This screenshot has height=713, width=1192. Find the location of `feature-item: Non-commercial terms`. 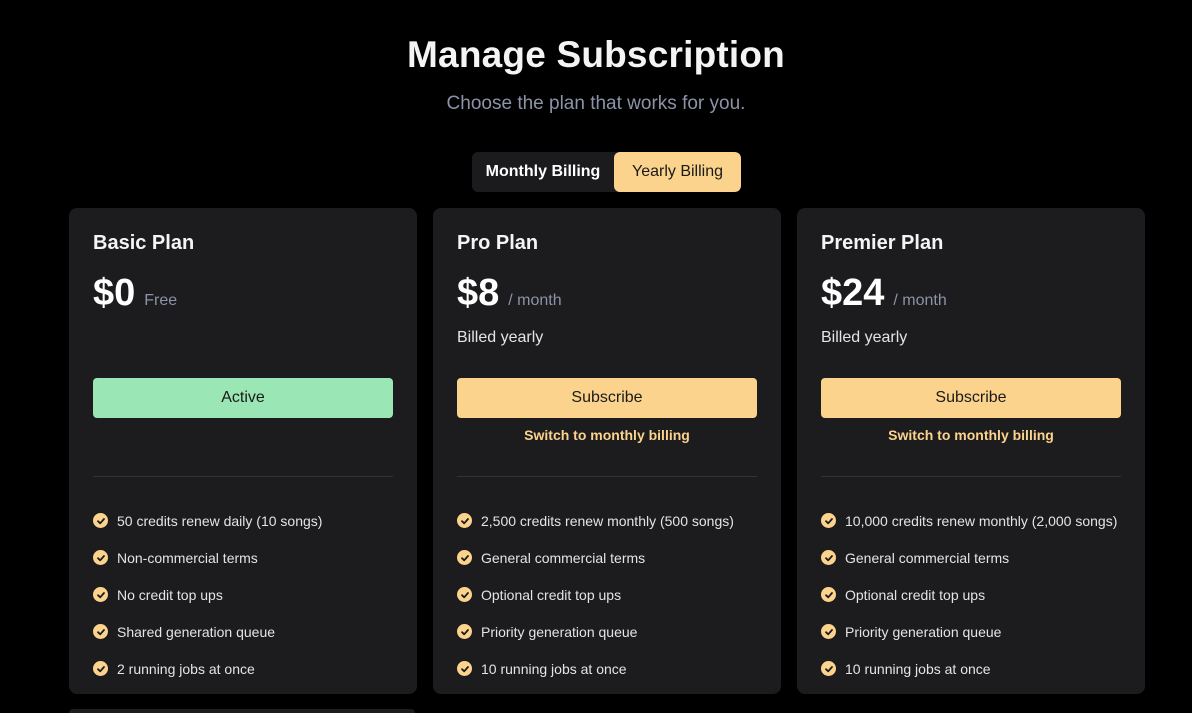

feature-item: Non-commercial terms is located at coordinates (248, 557).